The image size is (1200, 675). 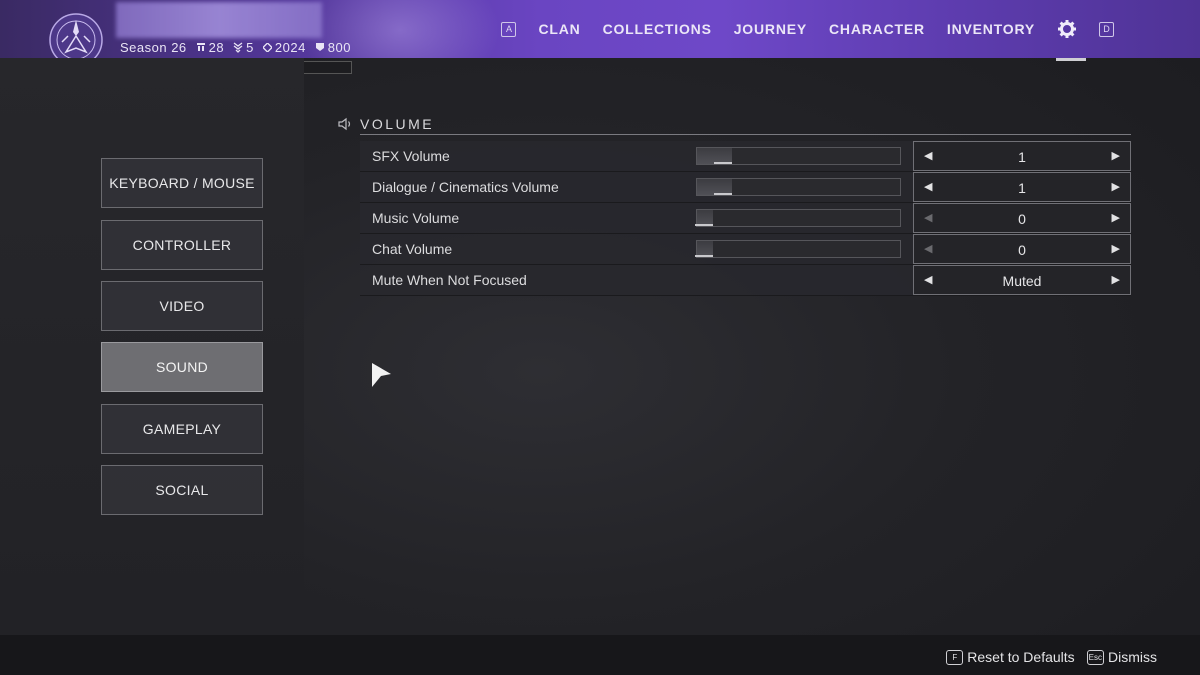 What do you see at coordinates (1106, 29) in the screenshot?
I see `nav-right-key-hint: D` at bounding box center [1106, 29].